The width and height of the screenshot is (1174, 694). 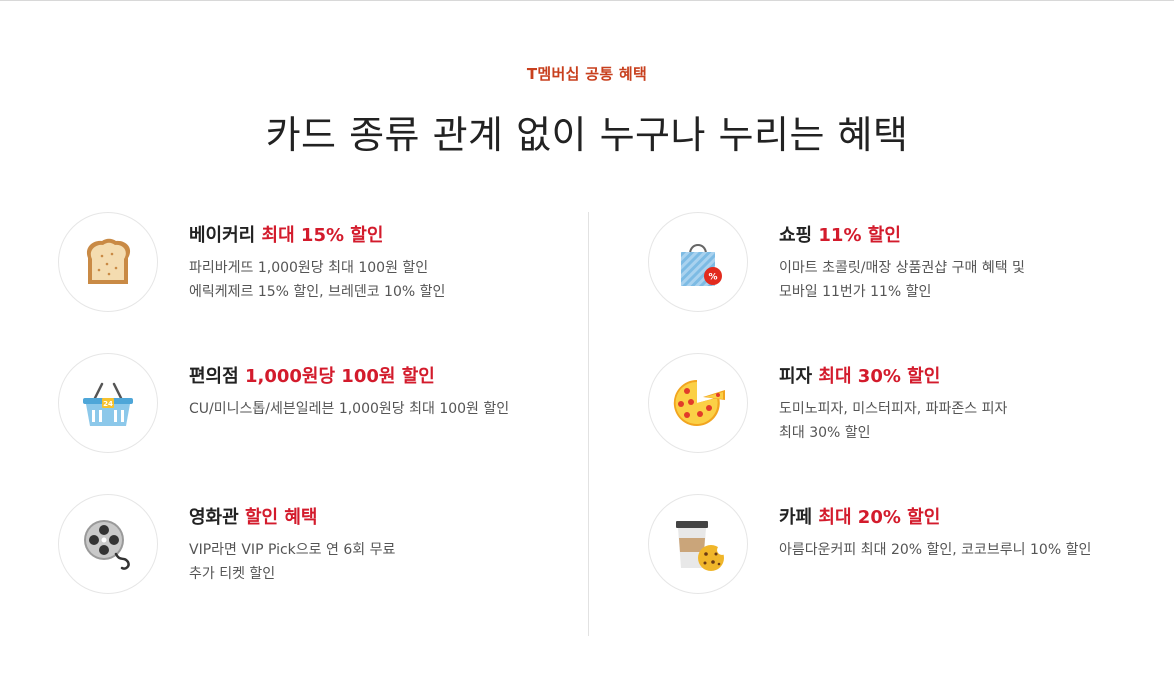 I want to click on benefit-desc-line: 모바일 11번가 11% 할인, so click(x=855, y=292).